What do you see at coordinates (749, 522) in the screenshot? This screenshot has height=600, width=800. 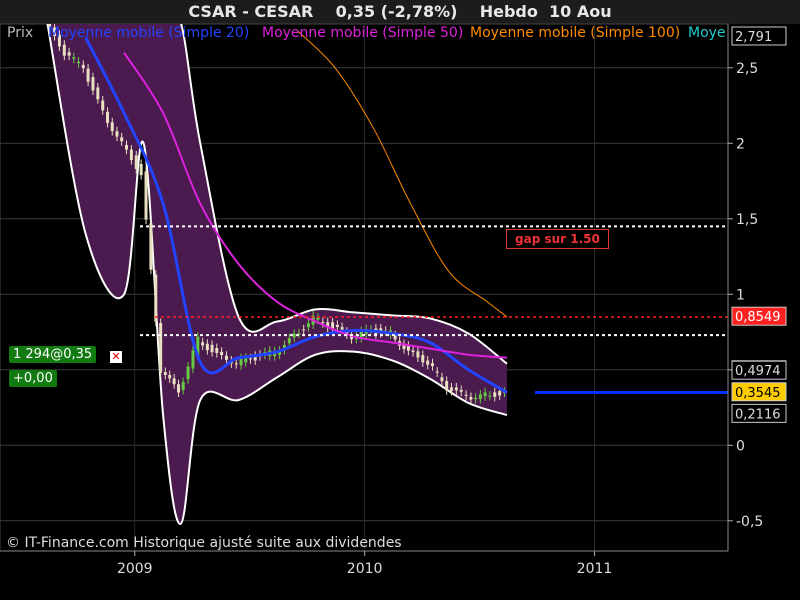 I see `y-tick-label: -0,5` at bounding box center [749, 522].